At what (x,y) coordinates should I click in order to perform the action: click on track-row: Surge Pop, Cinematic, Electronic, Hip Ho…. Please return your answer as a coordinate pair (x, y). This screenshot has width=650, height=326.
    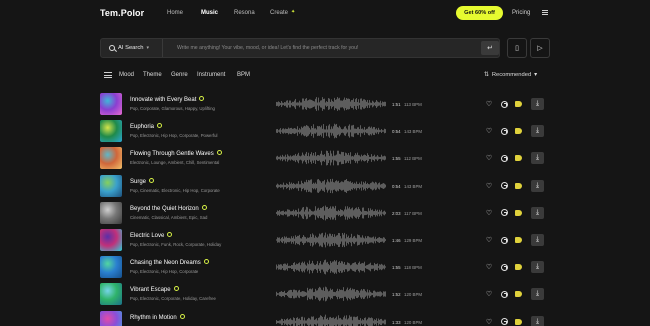
    Looking at the image, I should click on (325, 186).